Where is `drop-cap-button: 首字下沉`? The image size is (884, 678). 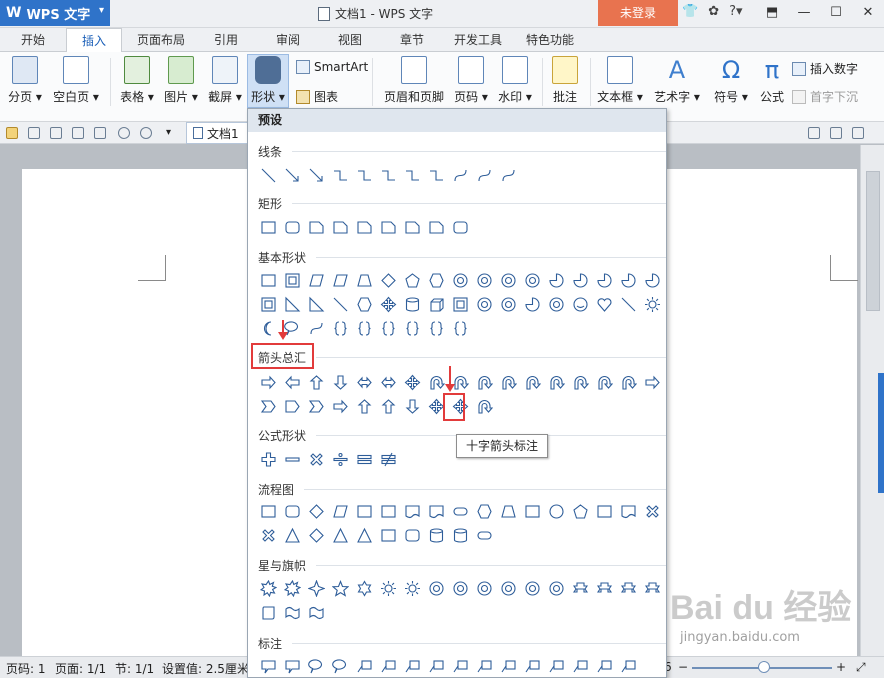
drop-cap-button: 首字下沉 is located at coordinates (825, 96).